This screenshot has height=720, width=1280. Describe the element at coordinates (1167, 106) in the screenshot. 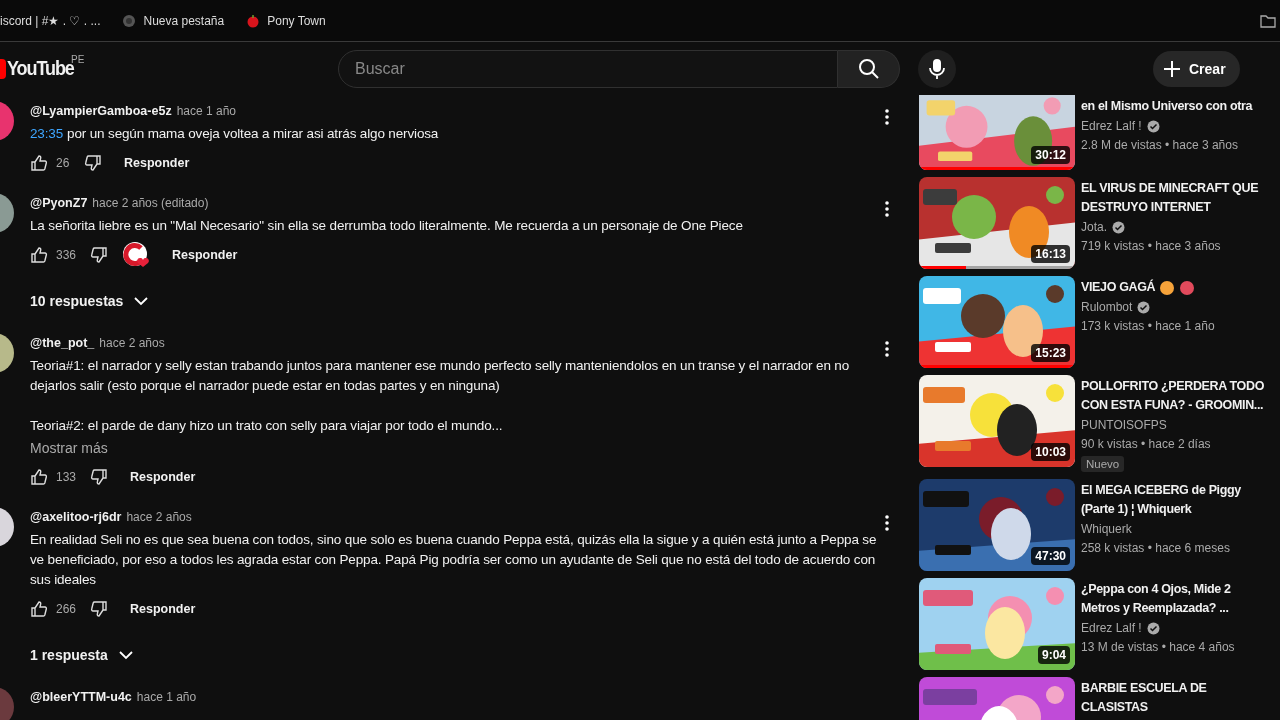

I see `video-title: en el Mismo Universo con otra` at that location.